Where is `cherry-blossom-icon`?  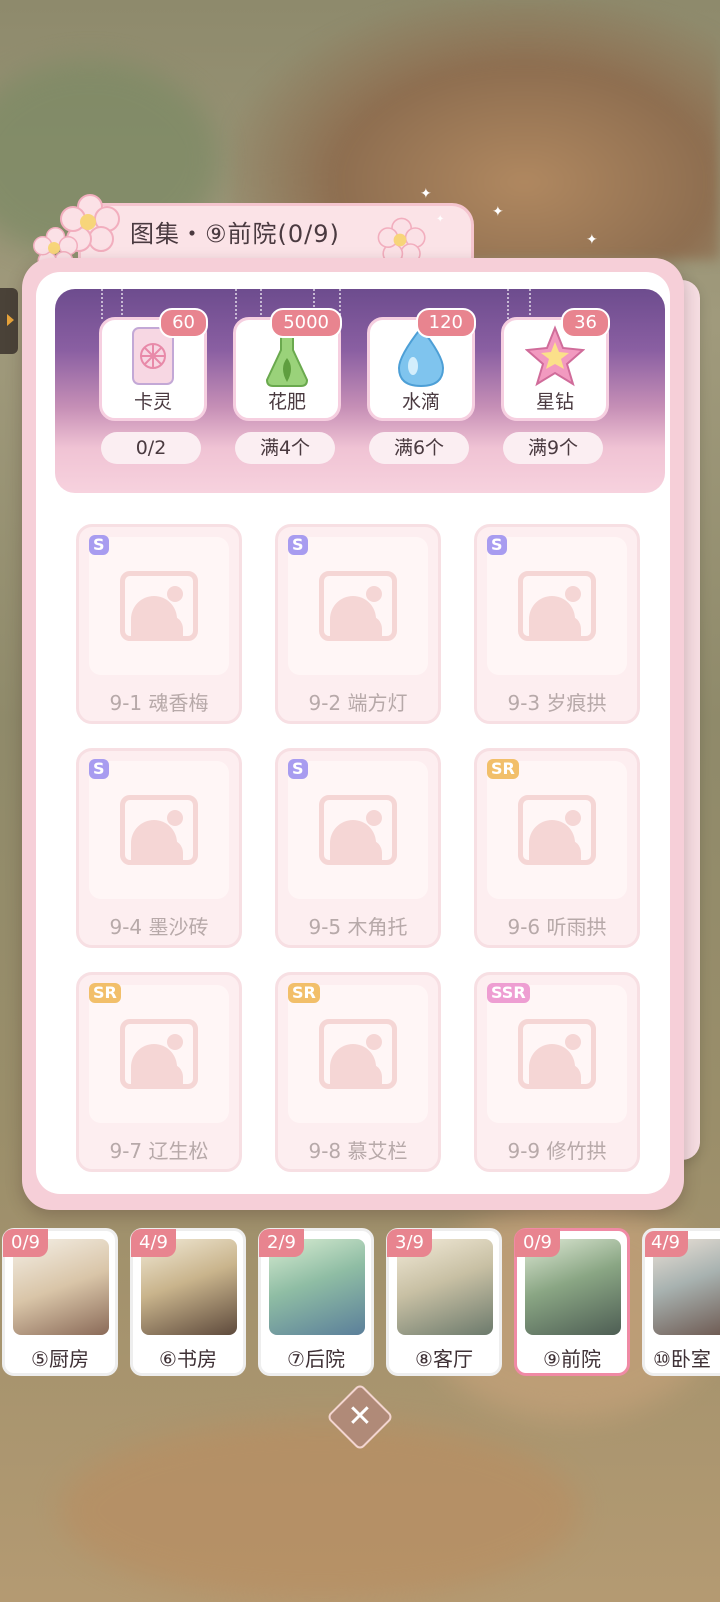 cherry-blossom-icon is located at coordinates (401, 240).